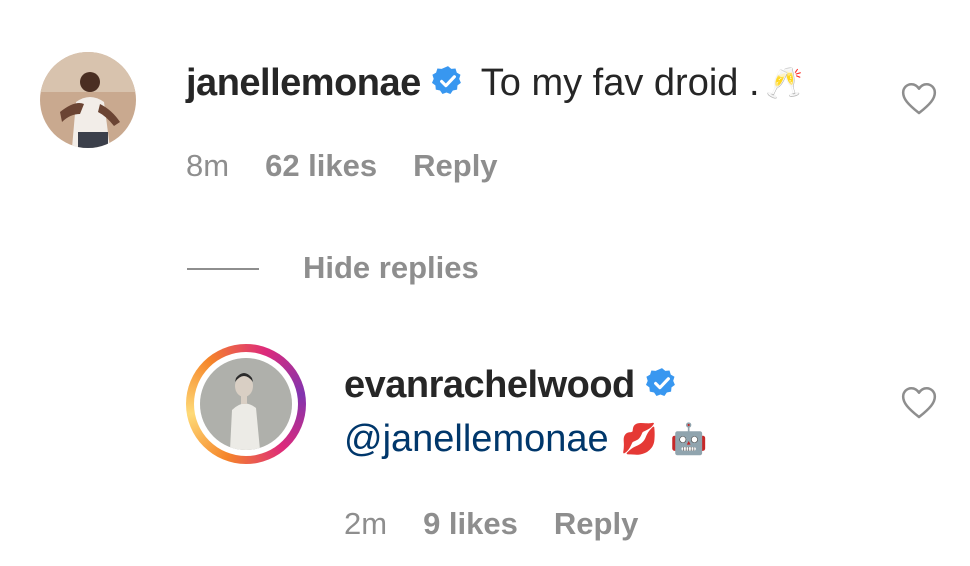 The image size is (970, 566). Describe the element at coordinates (620, 82) in the screenshot. I see `comment-text: To my fav droid .` at that location.